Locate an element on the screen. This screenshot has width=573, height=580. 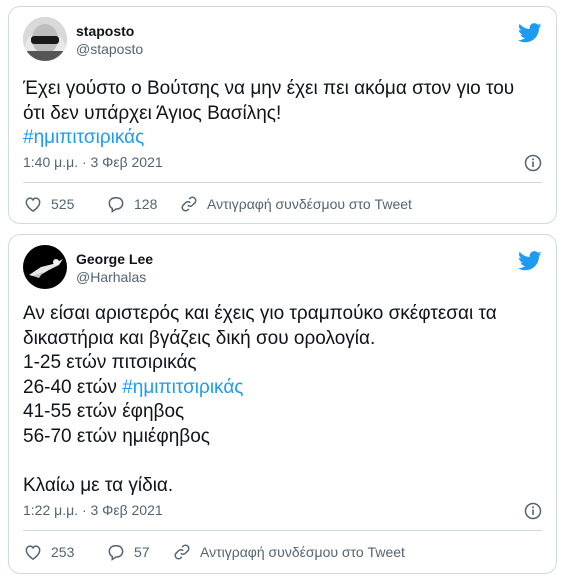
reply-button: 57 is located at coordinates (128, 552).